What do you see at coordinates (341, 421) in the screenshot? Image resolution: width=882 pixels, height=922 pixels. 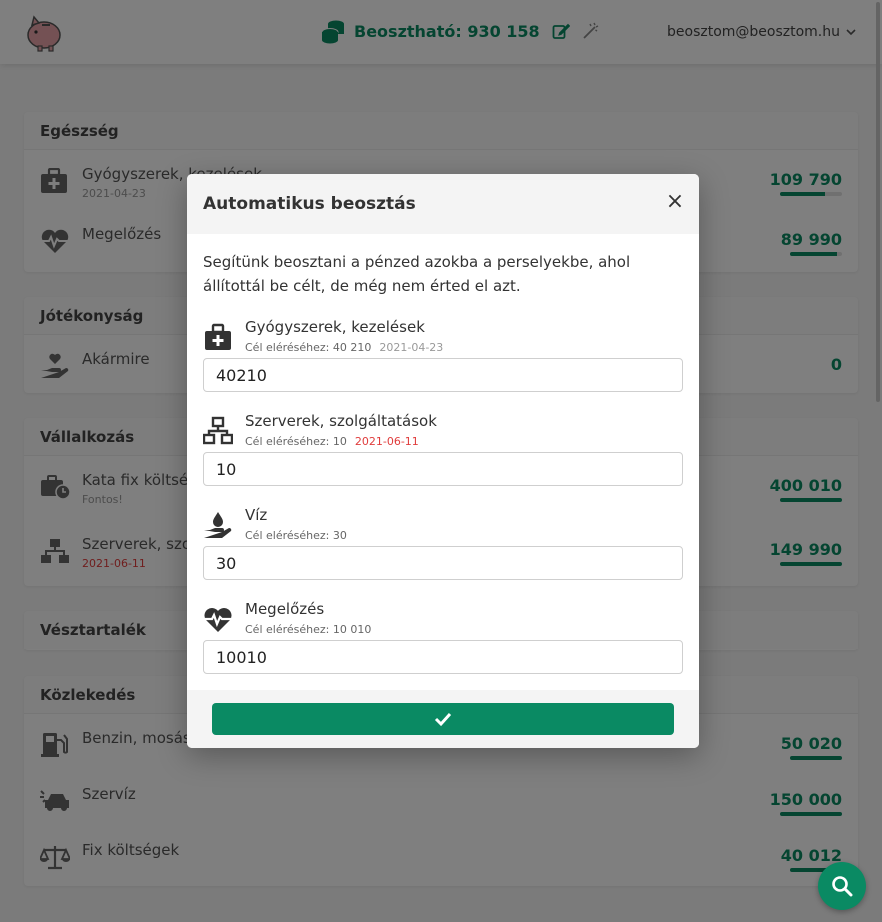 I see `goal-name: Szerverek, szolgáltatások` at bounding box center [341, 421].